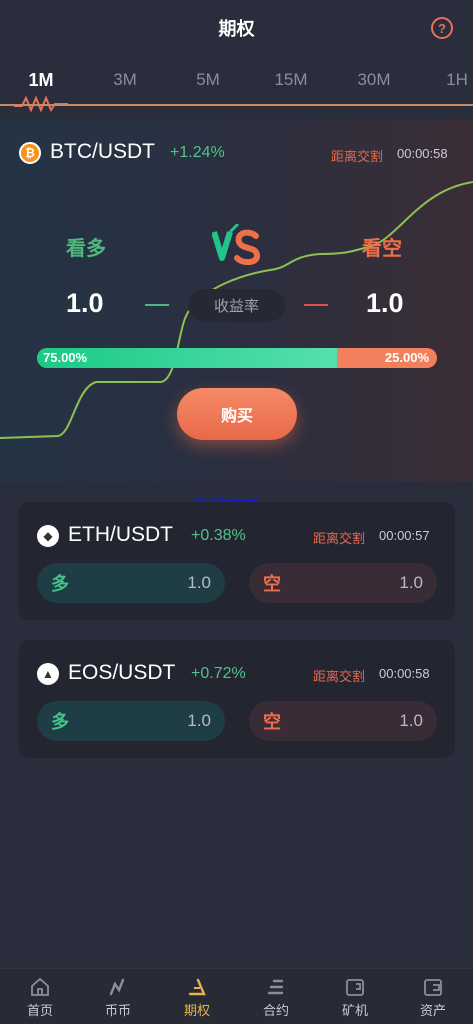 This screenshot has width=473, height=1024. I want to click on help-icon: ?, so click(442, 28).